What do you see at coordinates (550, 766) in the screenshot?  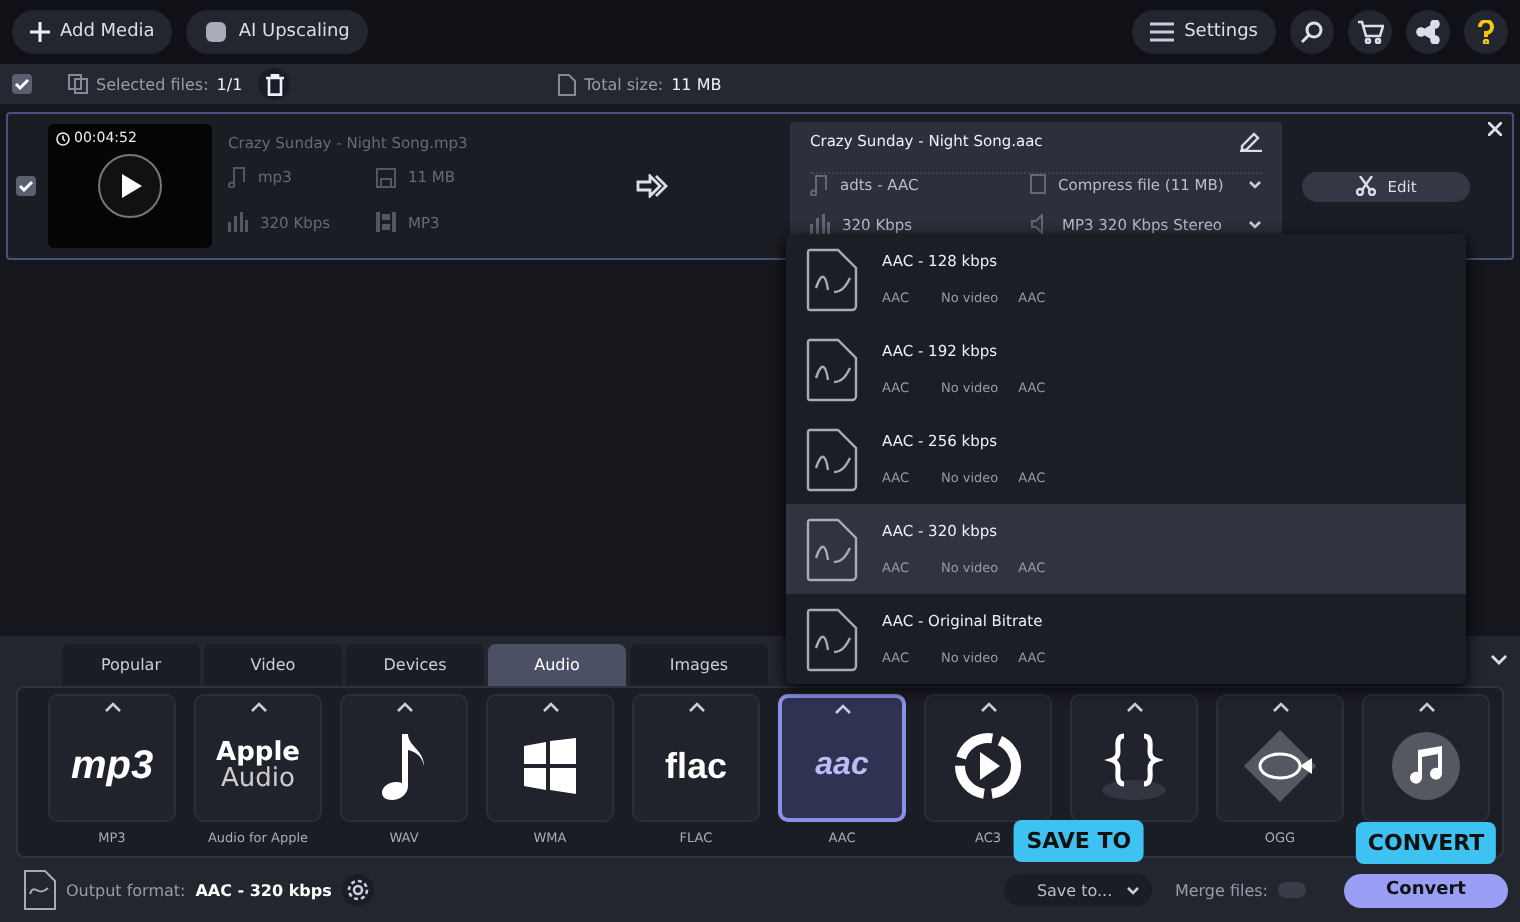 I see `windows-logo-icon` at bounding box center [550, 766].